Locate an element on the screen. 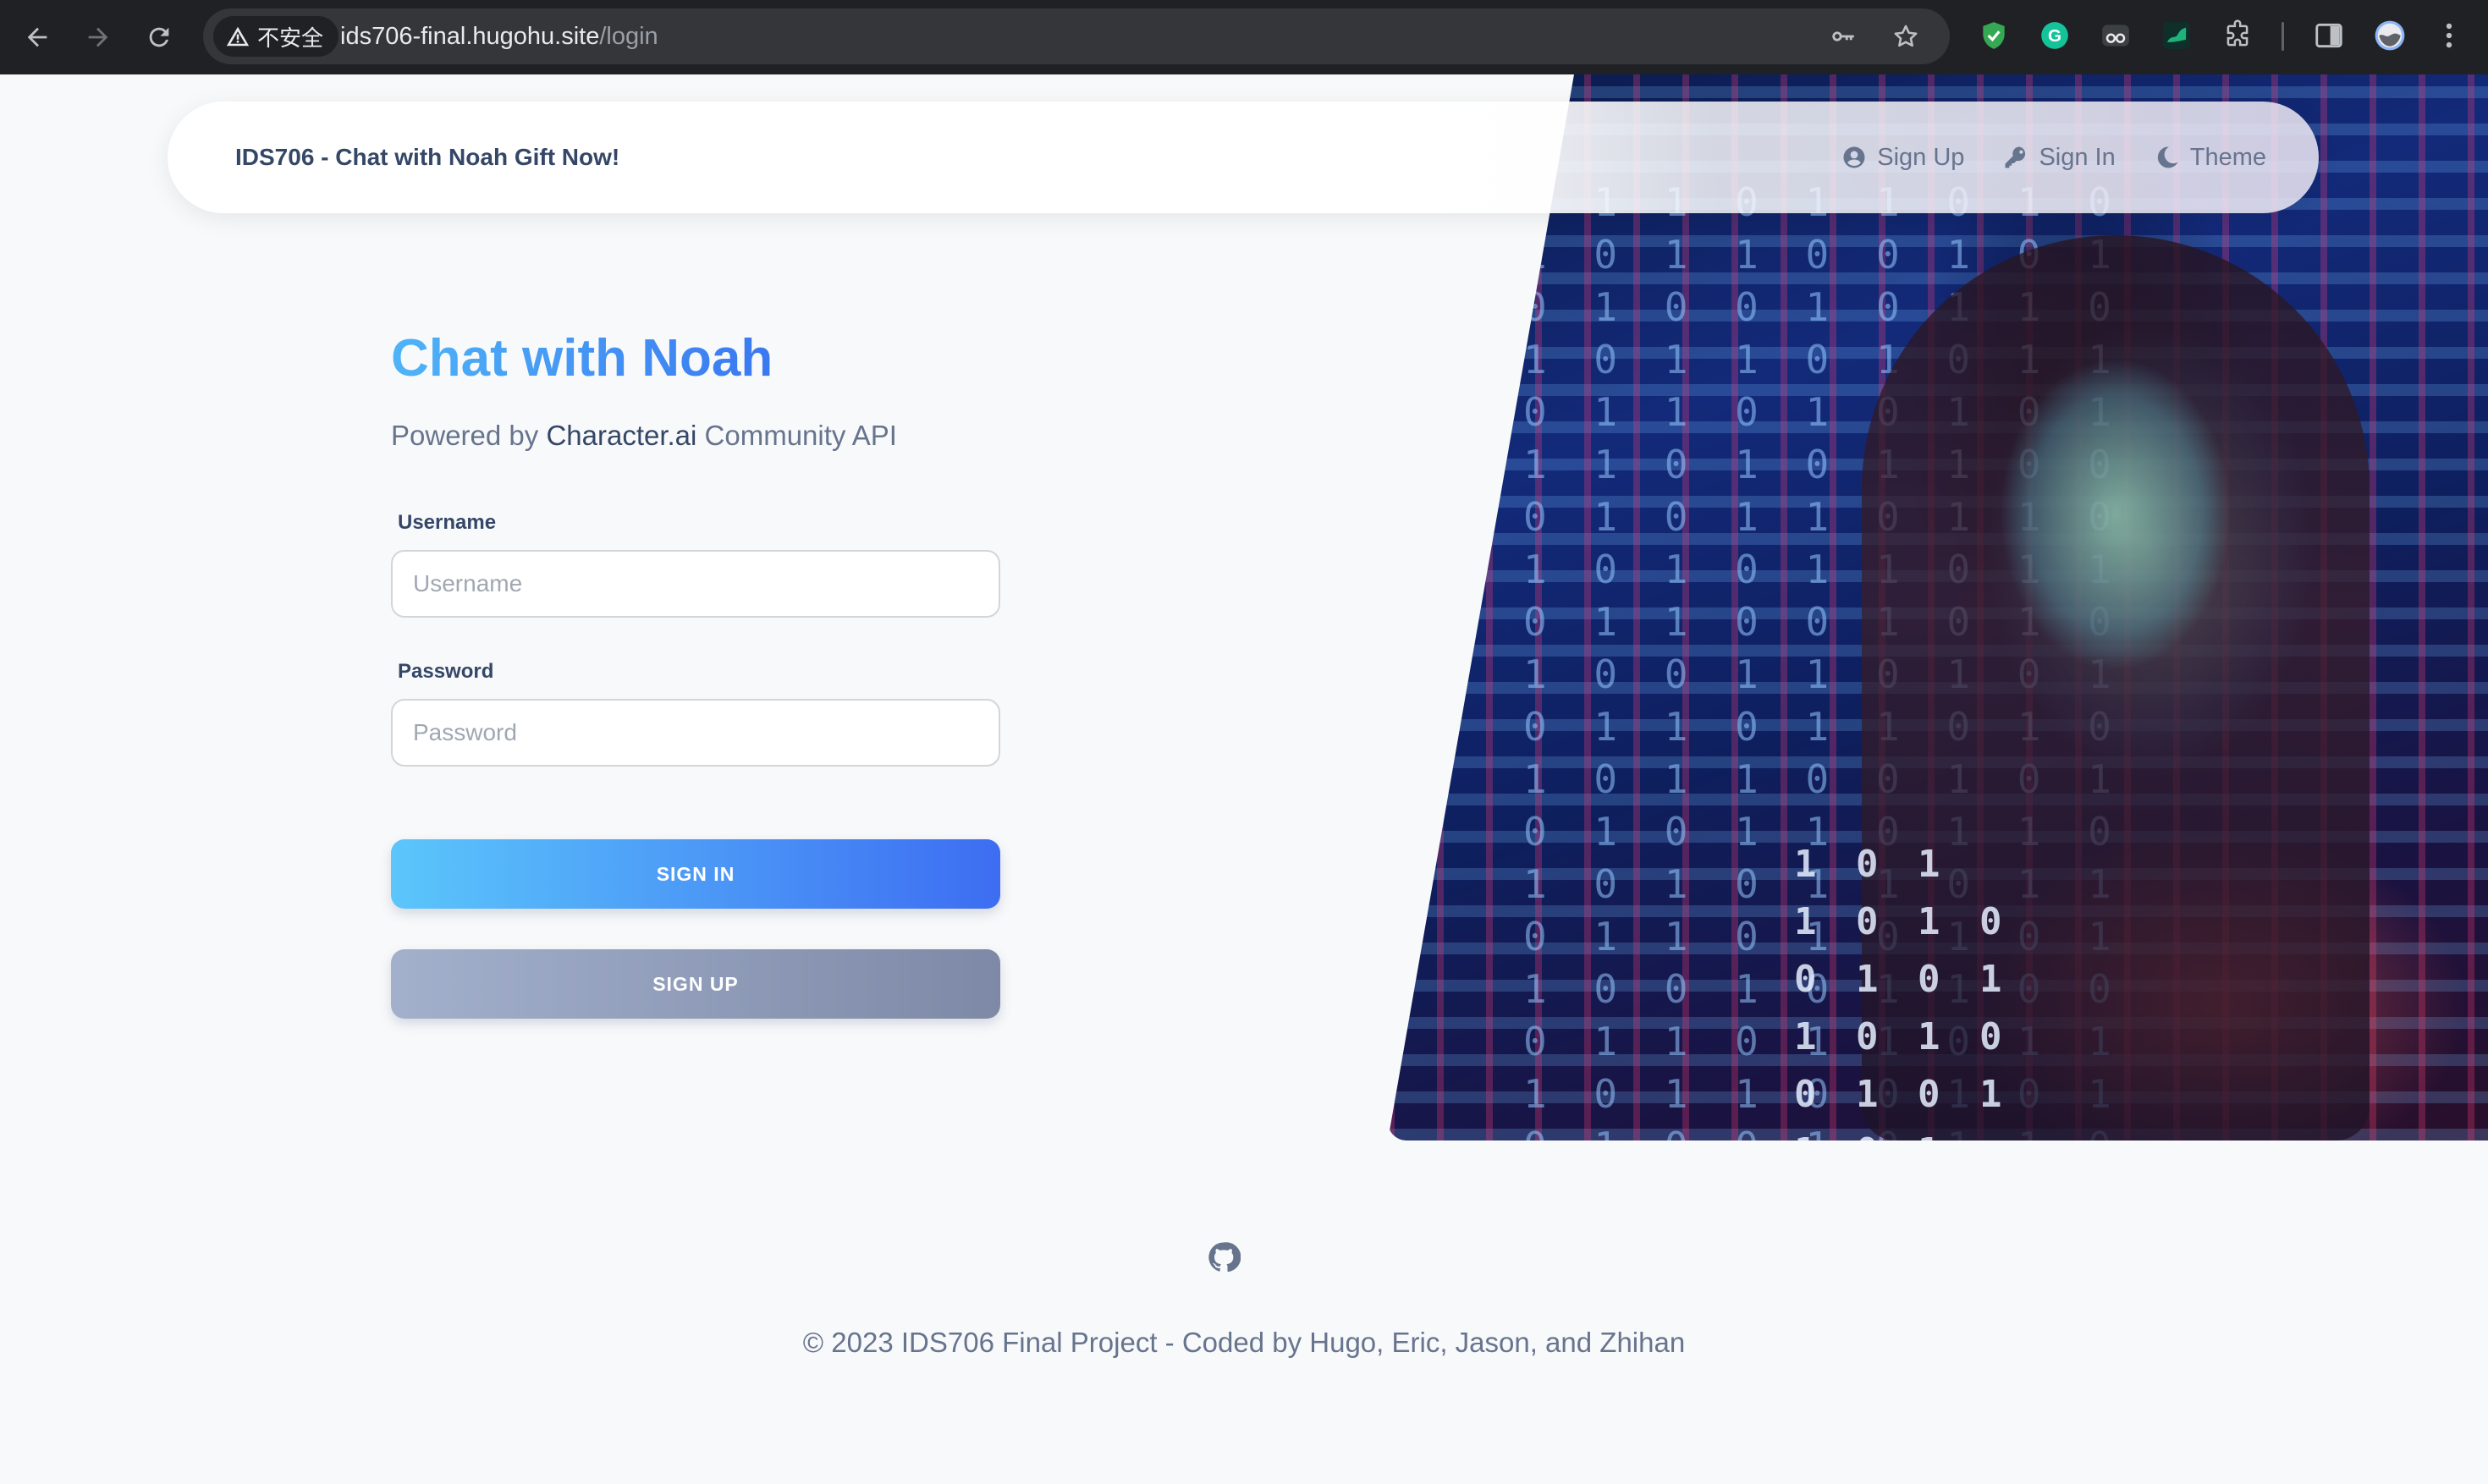 The image size is (2488, 1484). nav-theme: Theme is located at coordinates (2210, 158).